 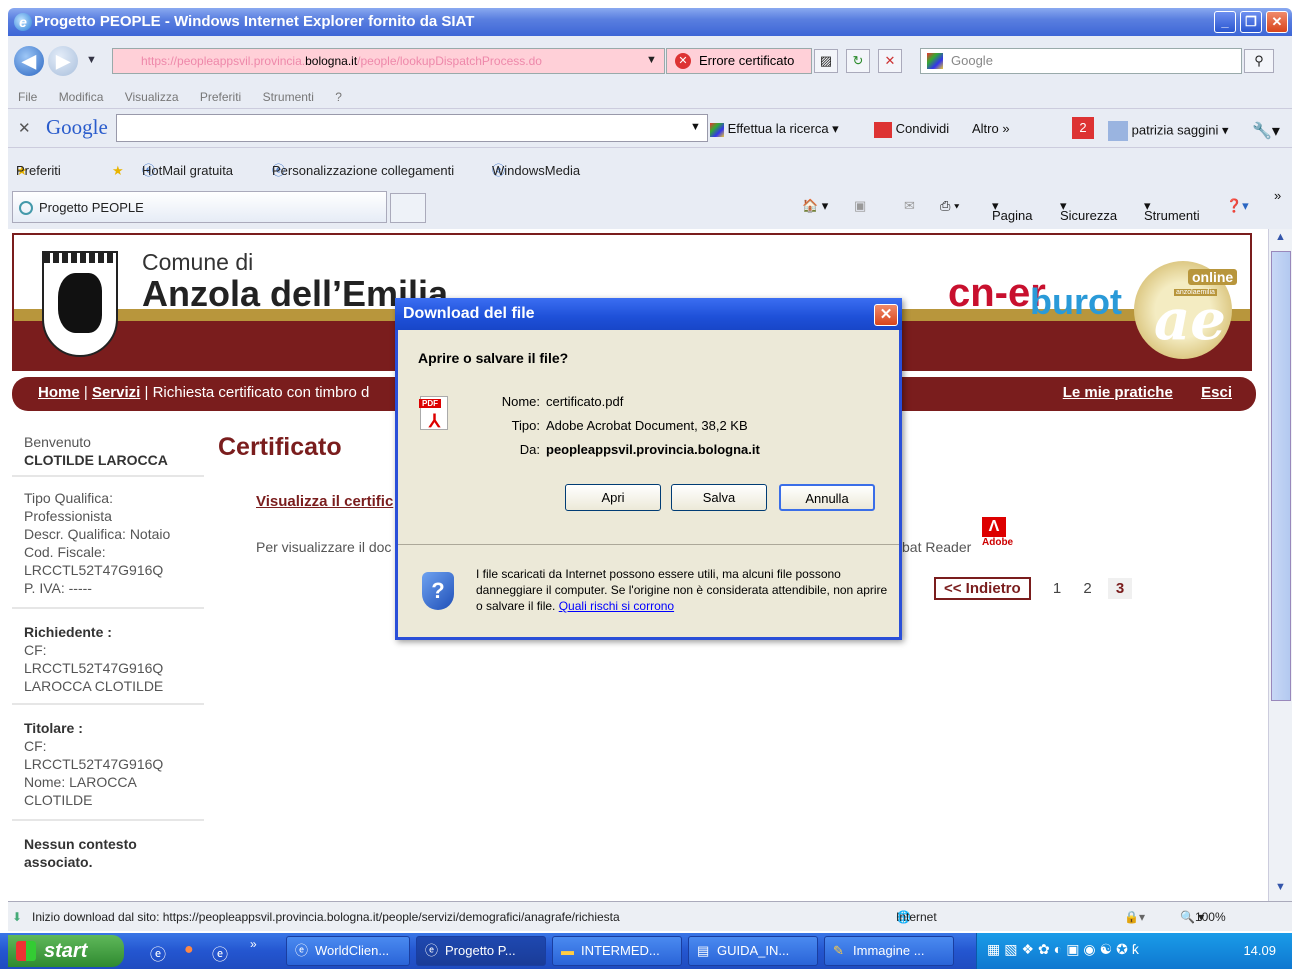 What do you see at coordinates (1088, 210) in the screenshot?
I see `security-menu: Sicurezza ▾` at bounding box center [1088, 210].